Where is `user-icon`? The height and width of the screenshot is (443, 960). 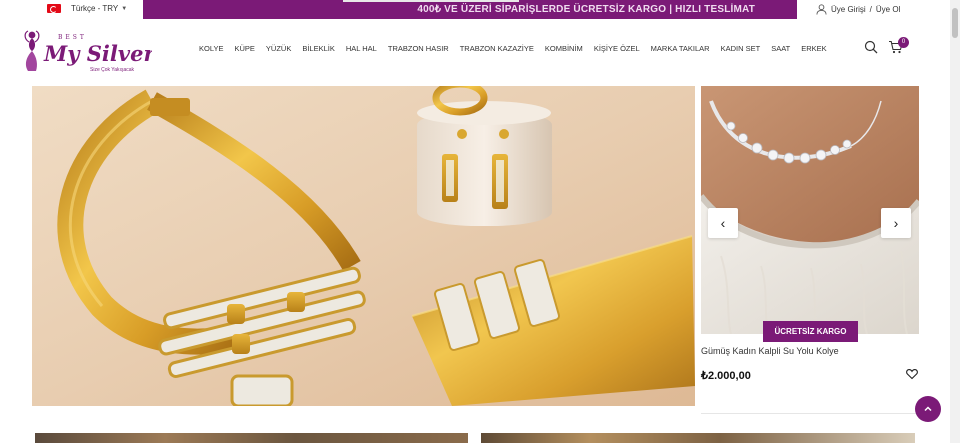
user-icon is located at coordinates (821, 9).